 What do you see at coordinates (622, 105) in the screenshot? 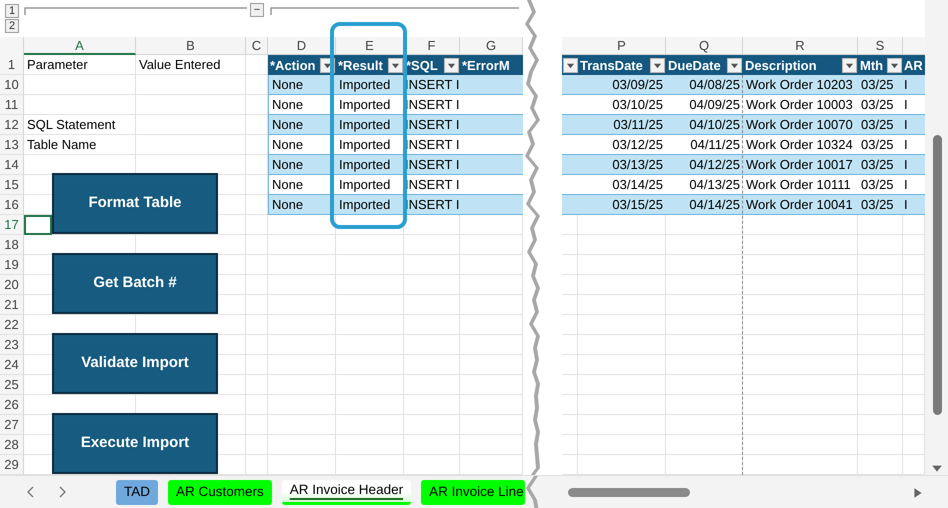
I see `table-cell: 03/10/25` at bounding box center [622, 105].